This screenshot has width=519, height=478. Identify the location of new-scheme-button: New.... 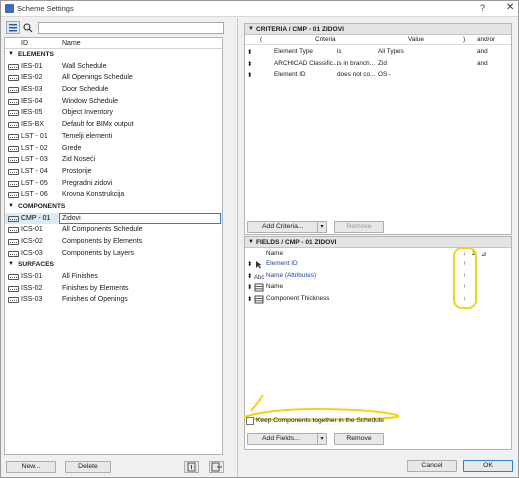
(31, 467).